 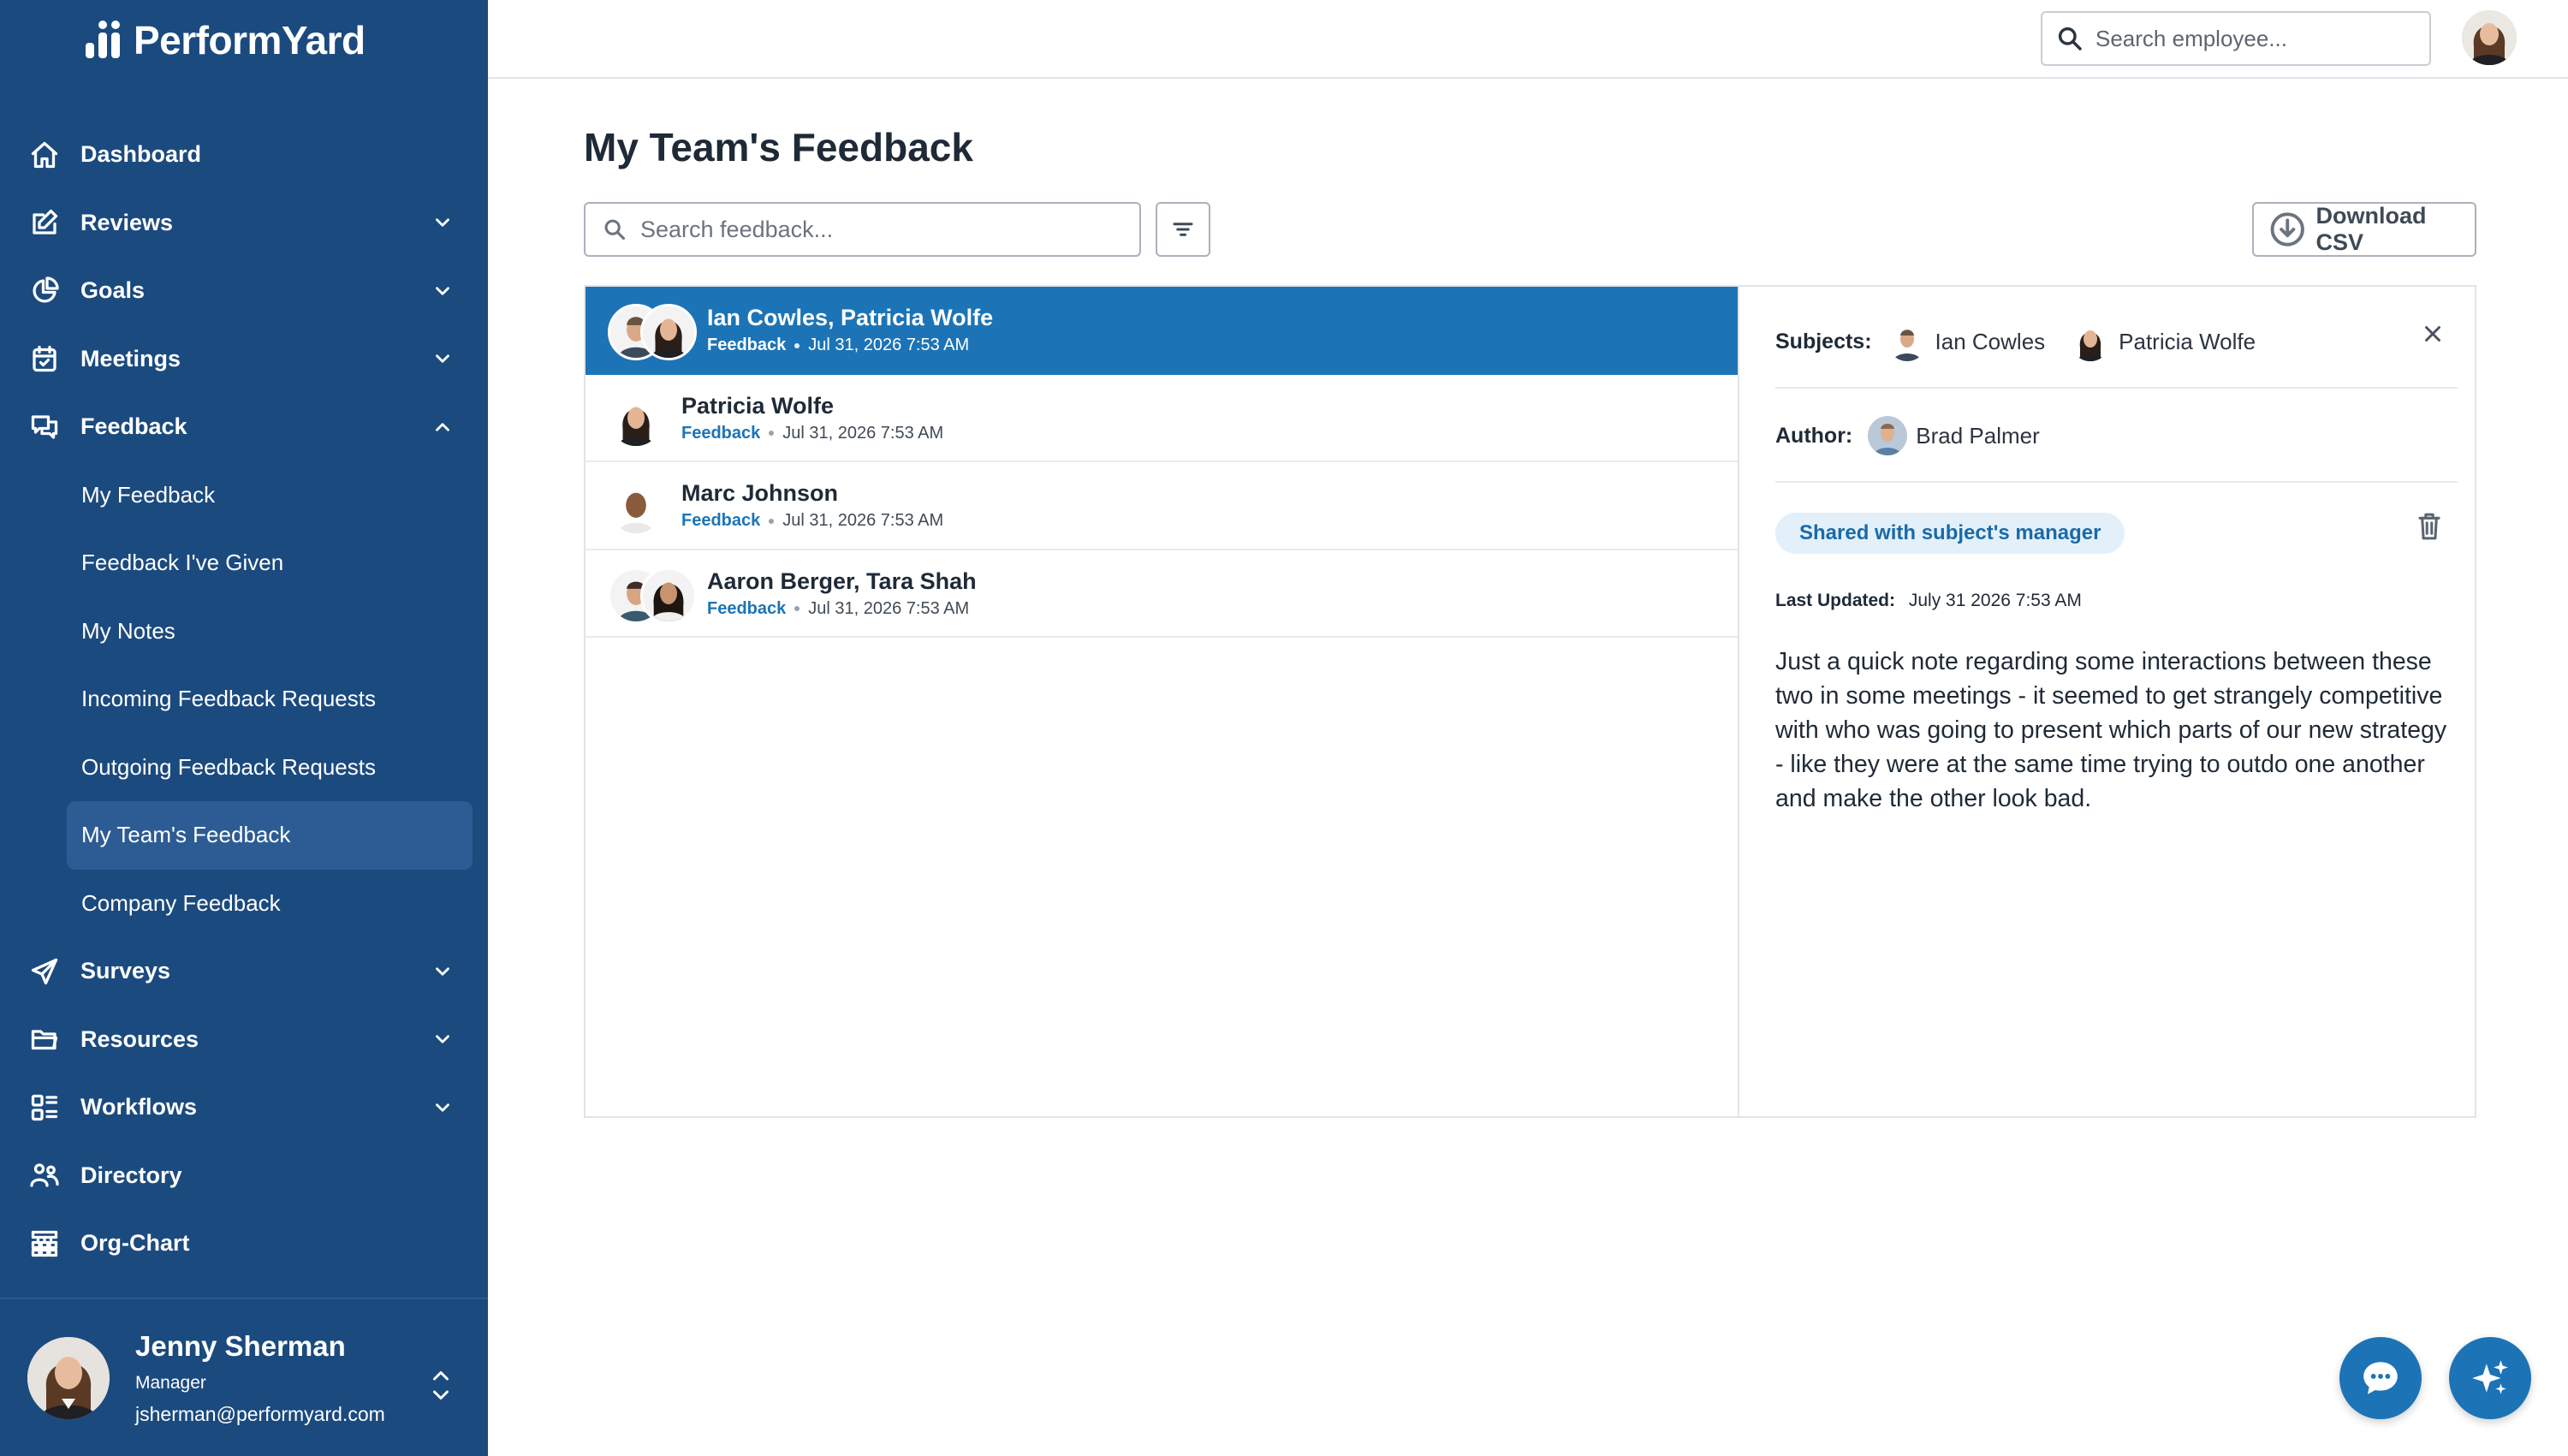 I want to click on sidebar-item-goals: Goals, so click(x=244, y=291).